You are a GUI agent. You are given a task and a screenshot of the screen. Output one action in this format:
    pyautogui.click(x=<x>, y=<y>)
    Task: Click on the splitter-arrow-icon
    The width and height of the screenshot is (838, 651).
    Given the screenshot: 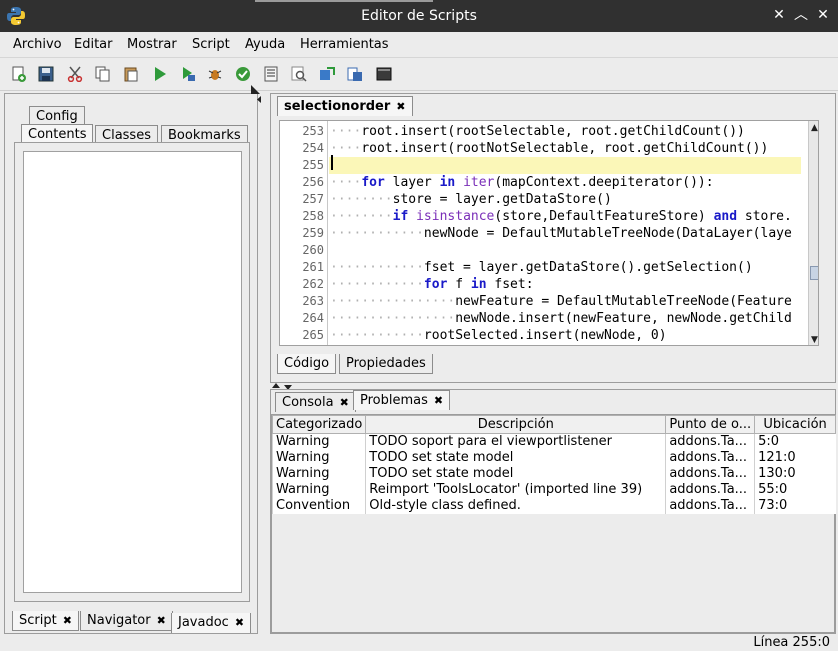 What is the action you would take?
    pyautogui.click(x=256, y=94)
    